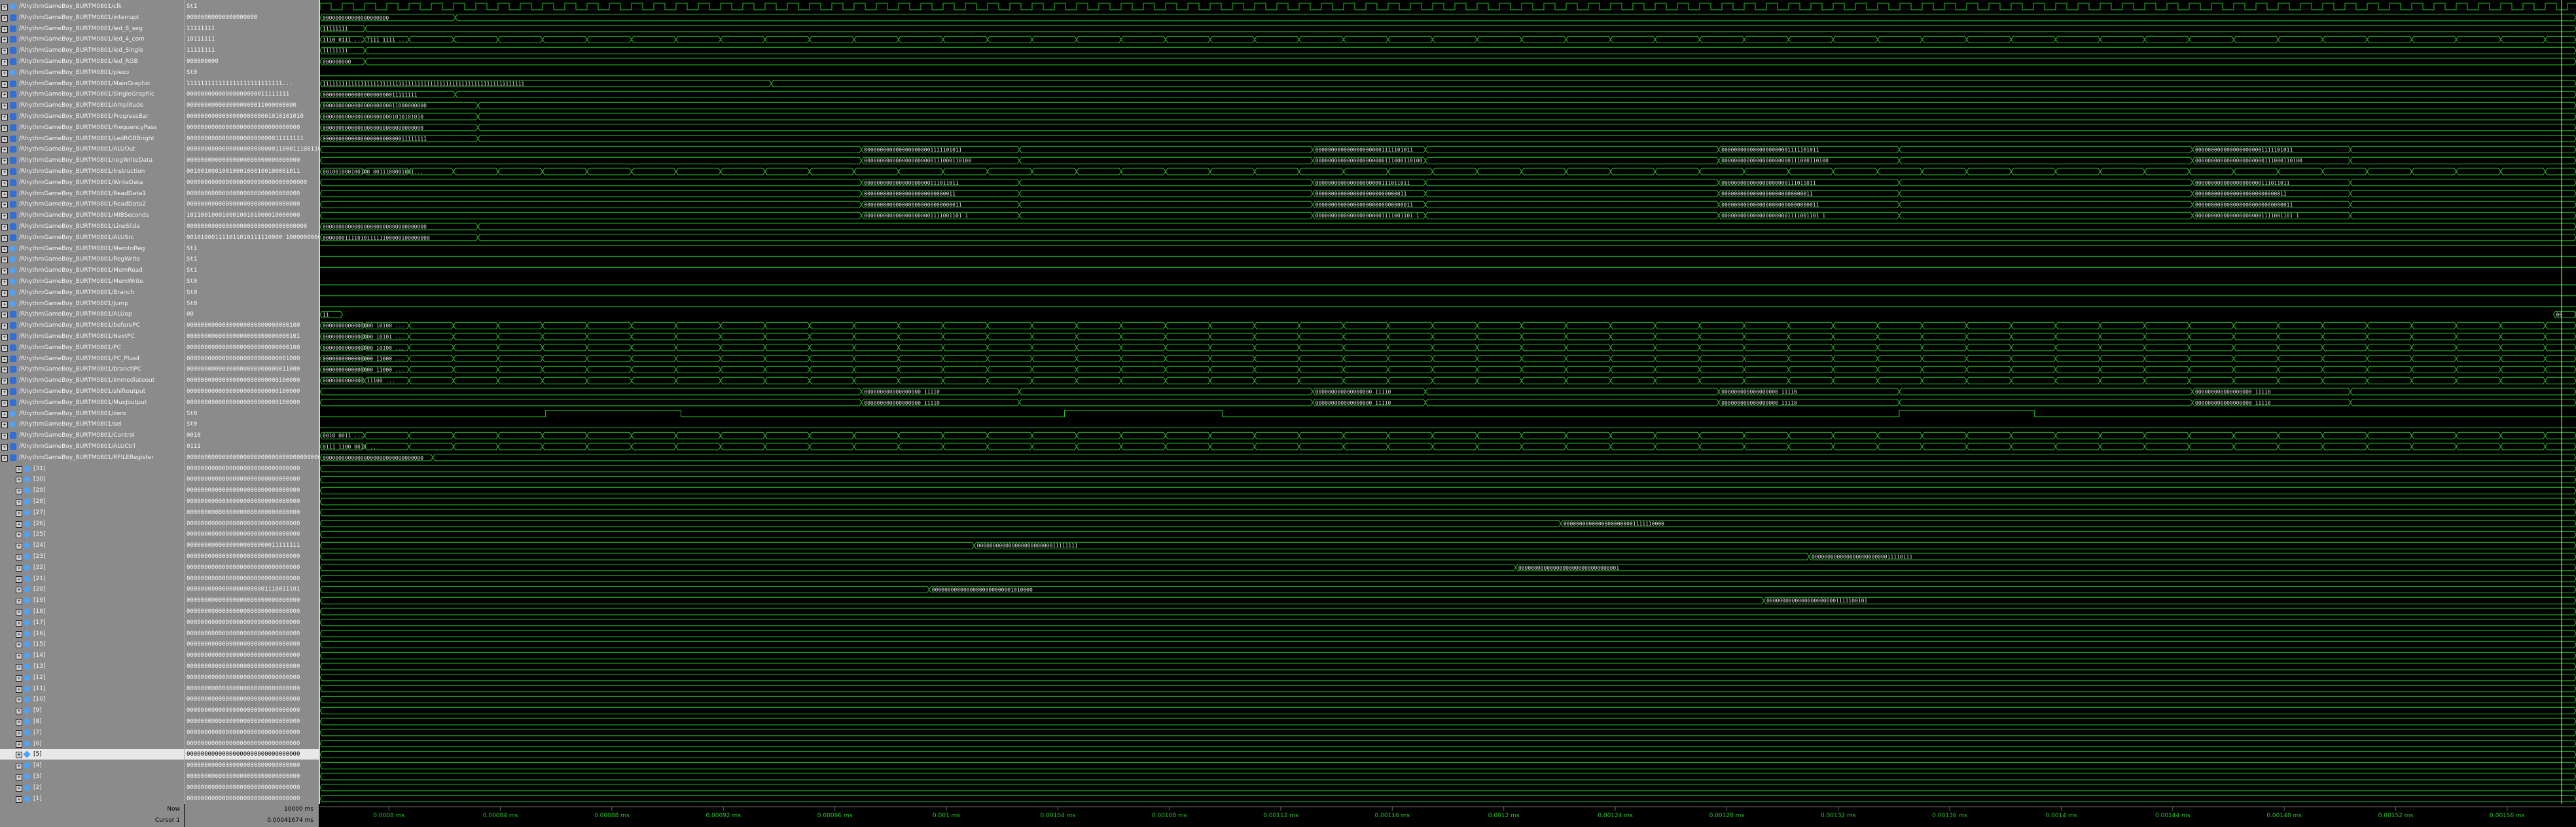 Image resolution: width=2576 pixels, height=827 pixels. I want to click on signal-row: + /RhythmGameBoy_BURTM0801/FrequencyPass, so click(92, 127).